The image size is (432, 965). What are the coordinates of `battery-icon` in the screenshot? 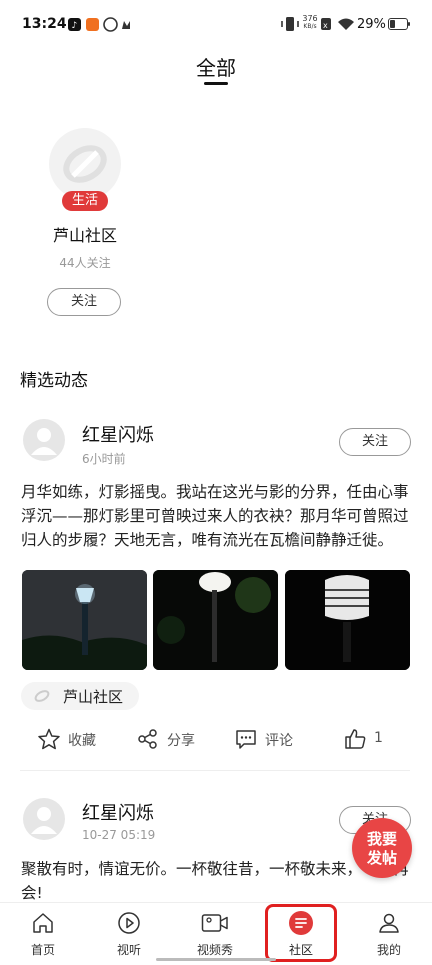 It's located at (399, 24).